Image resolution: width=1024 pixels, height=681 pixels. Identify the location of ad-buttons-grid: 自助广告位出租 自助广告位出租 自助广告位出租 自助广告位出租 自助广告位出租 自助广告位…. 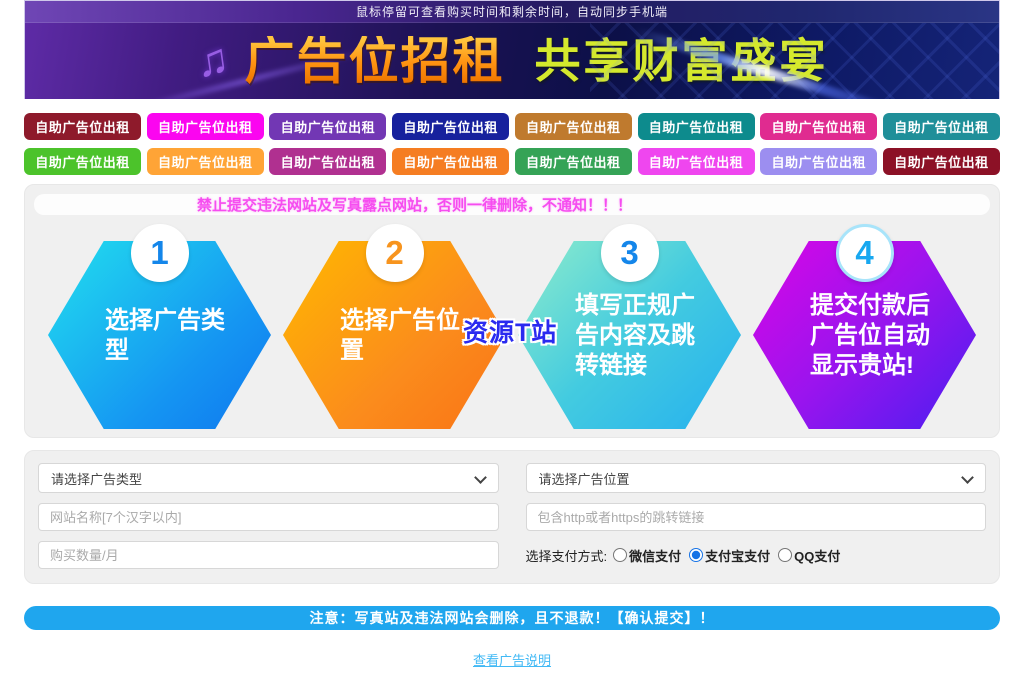
(512, 137).